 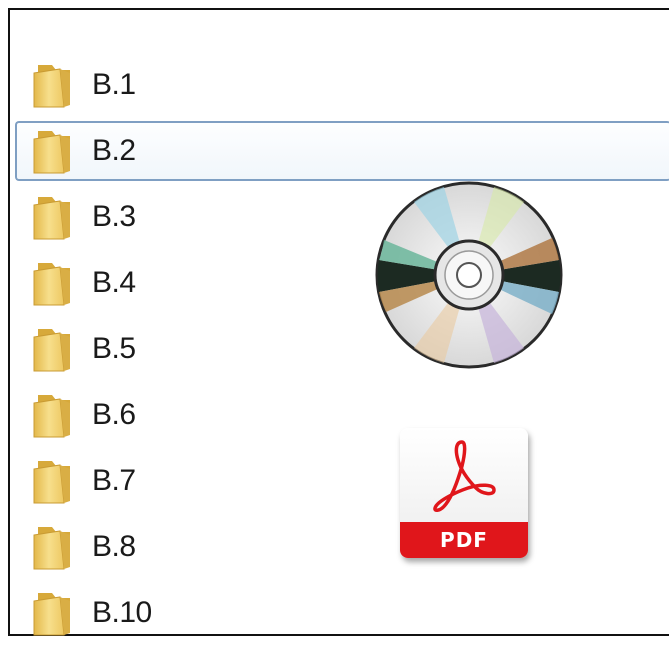 I want to click on cd-disc-icon, so click(x=469, y=275).